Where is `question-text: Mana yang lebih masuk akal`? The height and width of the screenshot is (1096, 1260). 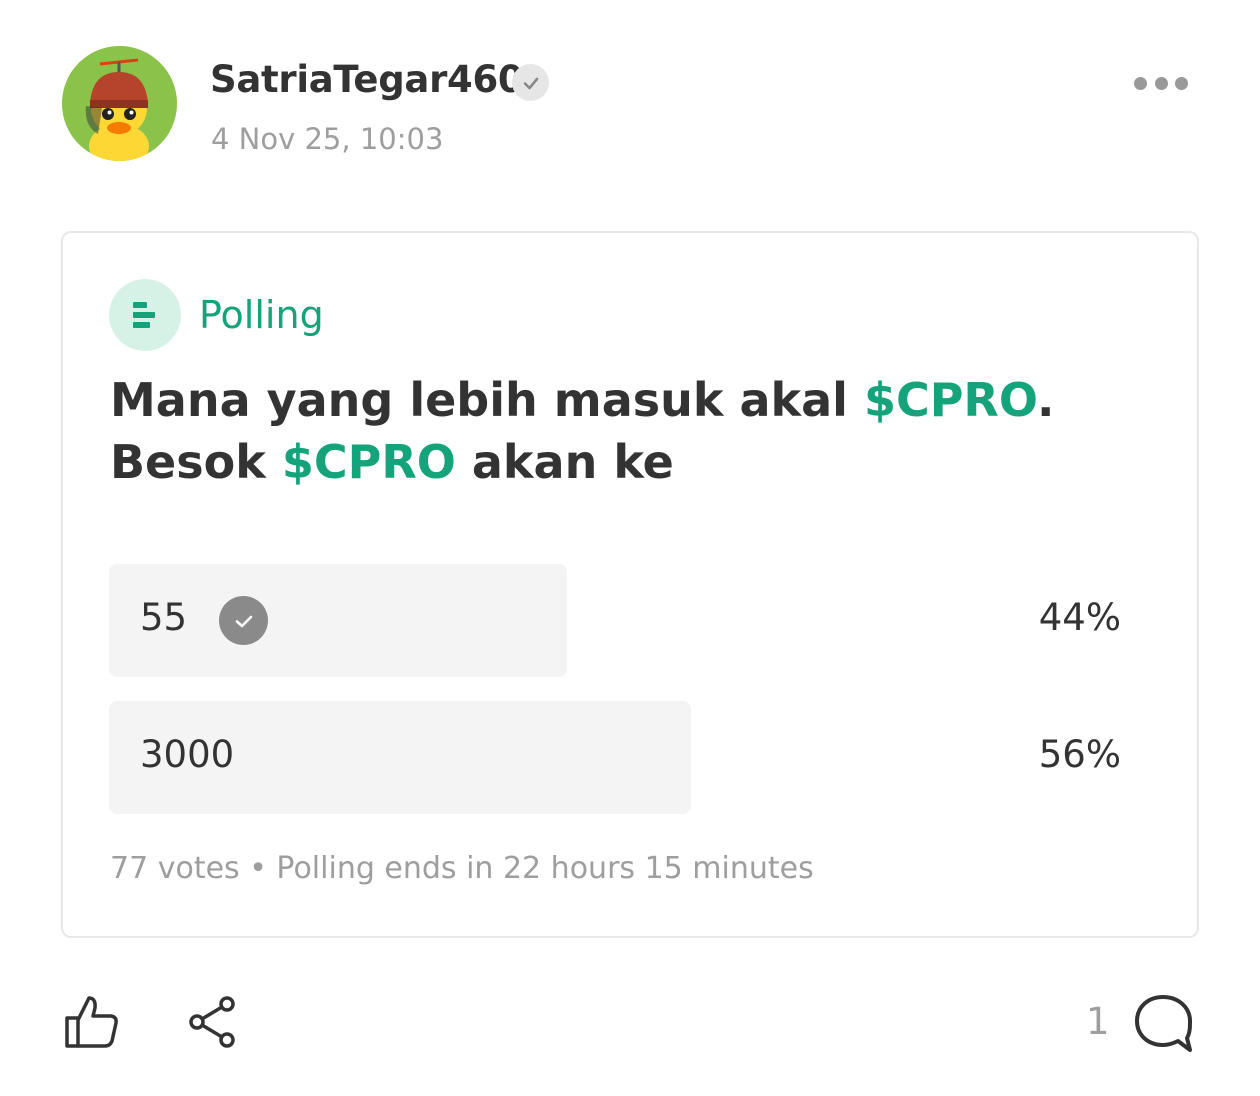 question-text: Mana yang lebih masuk akal is located at coordinates (487, 400).